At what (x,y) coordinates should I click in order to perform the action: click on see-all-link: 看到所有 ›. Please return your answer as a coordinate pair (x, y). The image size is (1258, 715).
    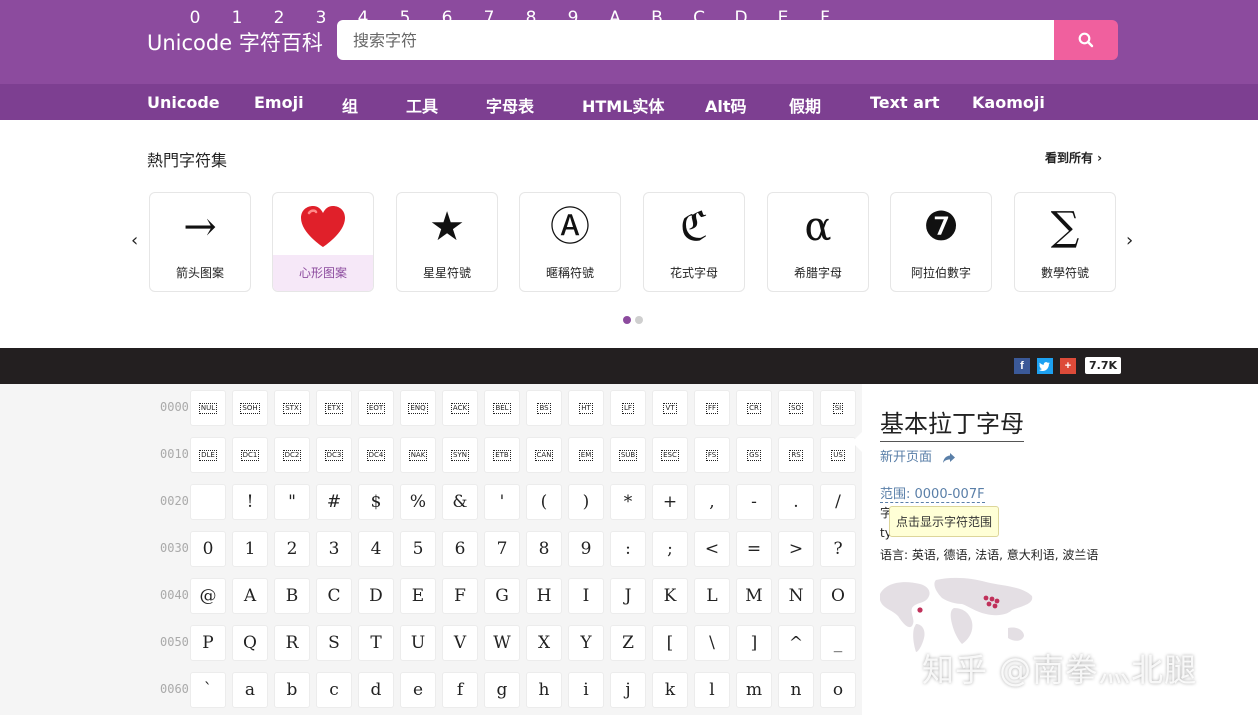
    Looking at the image, I should click on (1073, 157).